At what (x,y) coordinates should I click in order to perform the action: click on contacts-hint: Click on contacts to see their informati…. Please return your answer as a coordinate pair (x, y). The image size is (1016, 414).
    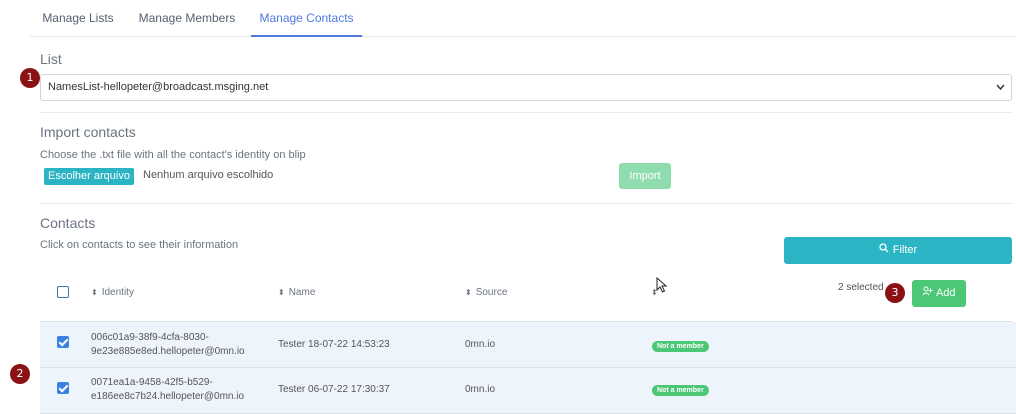
    Looking at the image, I should click on (139, 245).